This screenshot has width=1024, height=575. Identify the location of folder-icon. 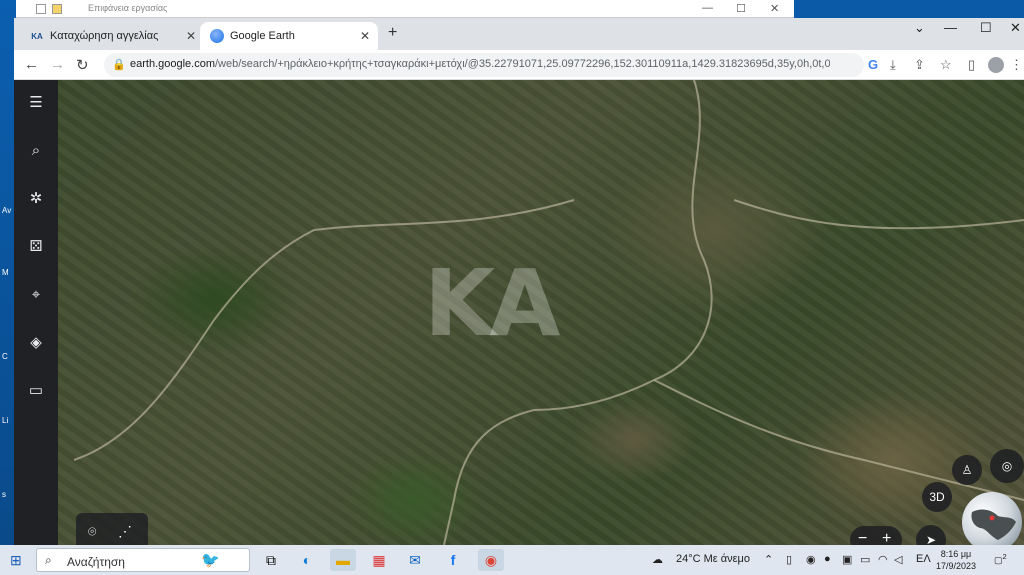
(57, 9).